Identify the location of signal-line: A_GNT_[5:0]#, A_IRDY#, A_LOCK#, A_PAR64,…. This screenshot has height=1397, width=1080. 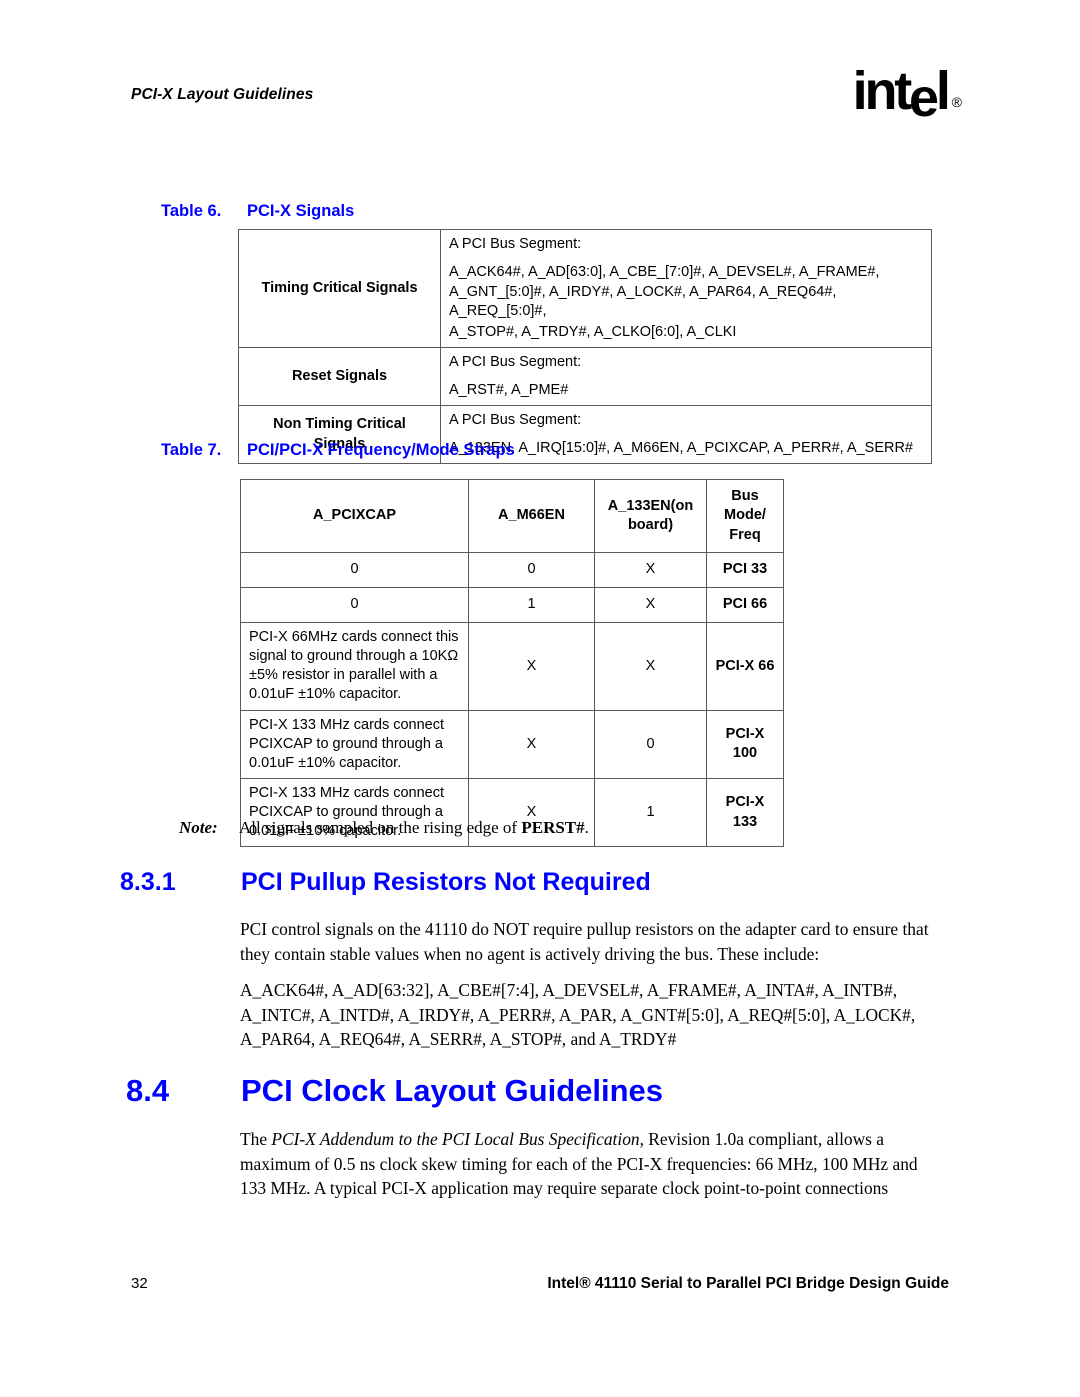
(643, 302).